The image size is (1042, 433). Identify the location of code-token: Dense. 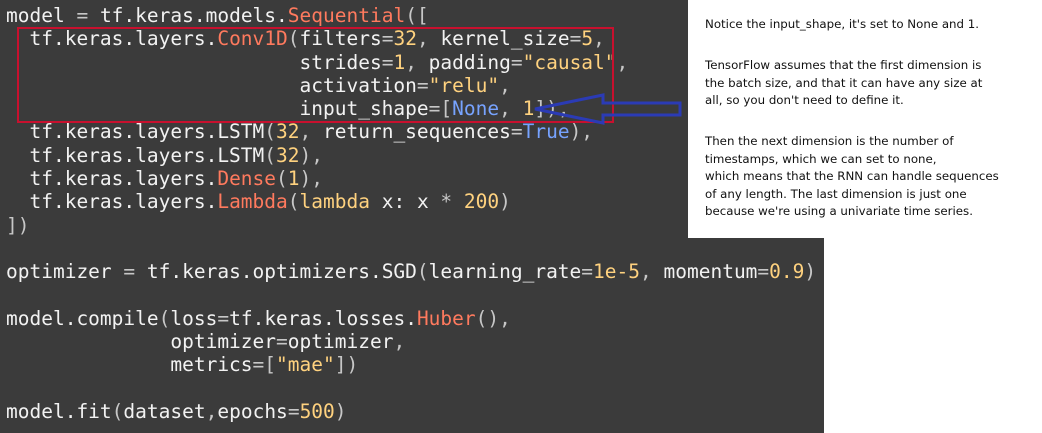
(247, 179).